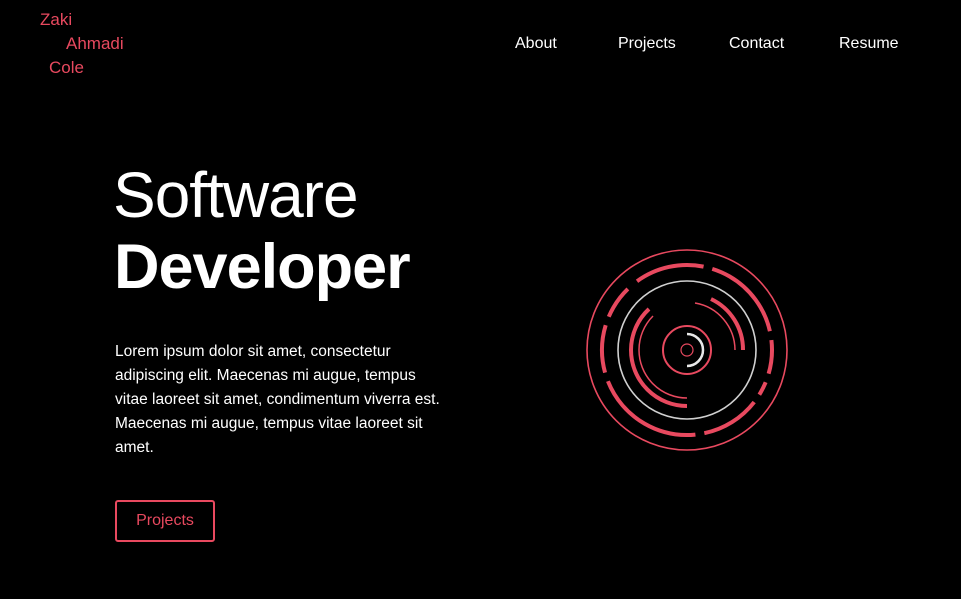  What do you see at coordinates (869, 44) in the screenshot?
I see `nav-link-resume: Resume` at bounding box center [869, 44].